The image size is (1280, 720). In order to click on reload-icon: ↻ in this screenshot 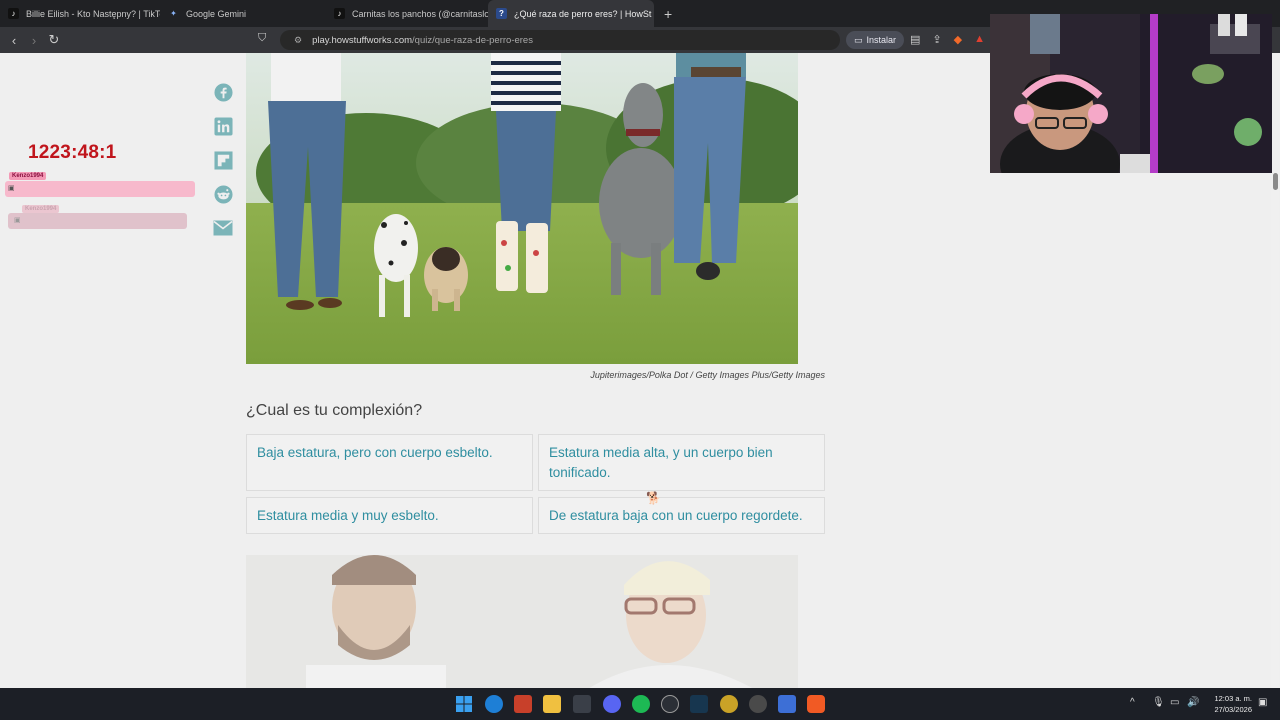, I will do `click(54, 40)`.